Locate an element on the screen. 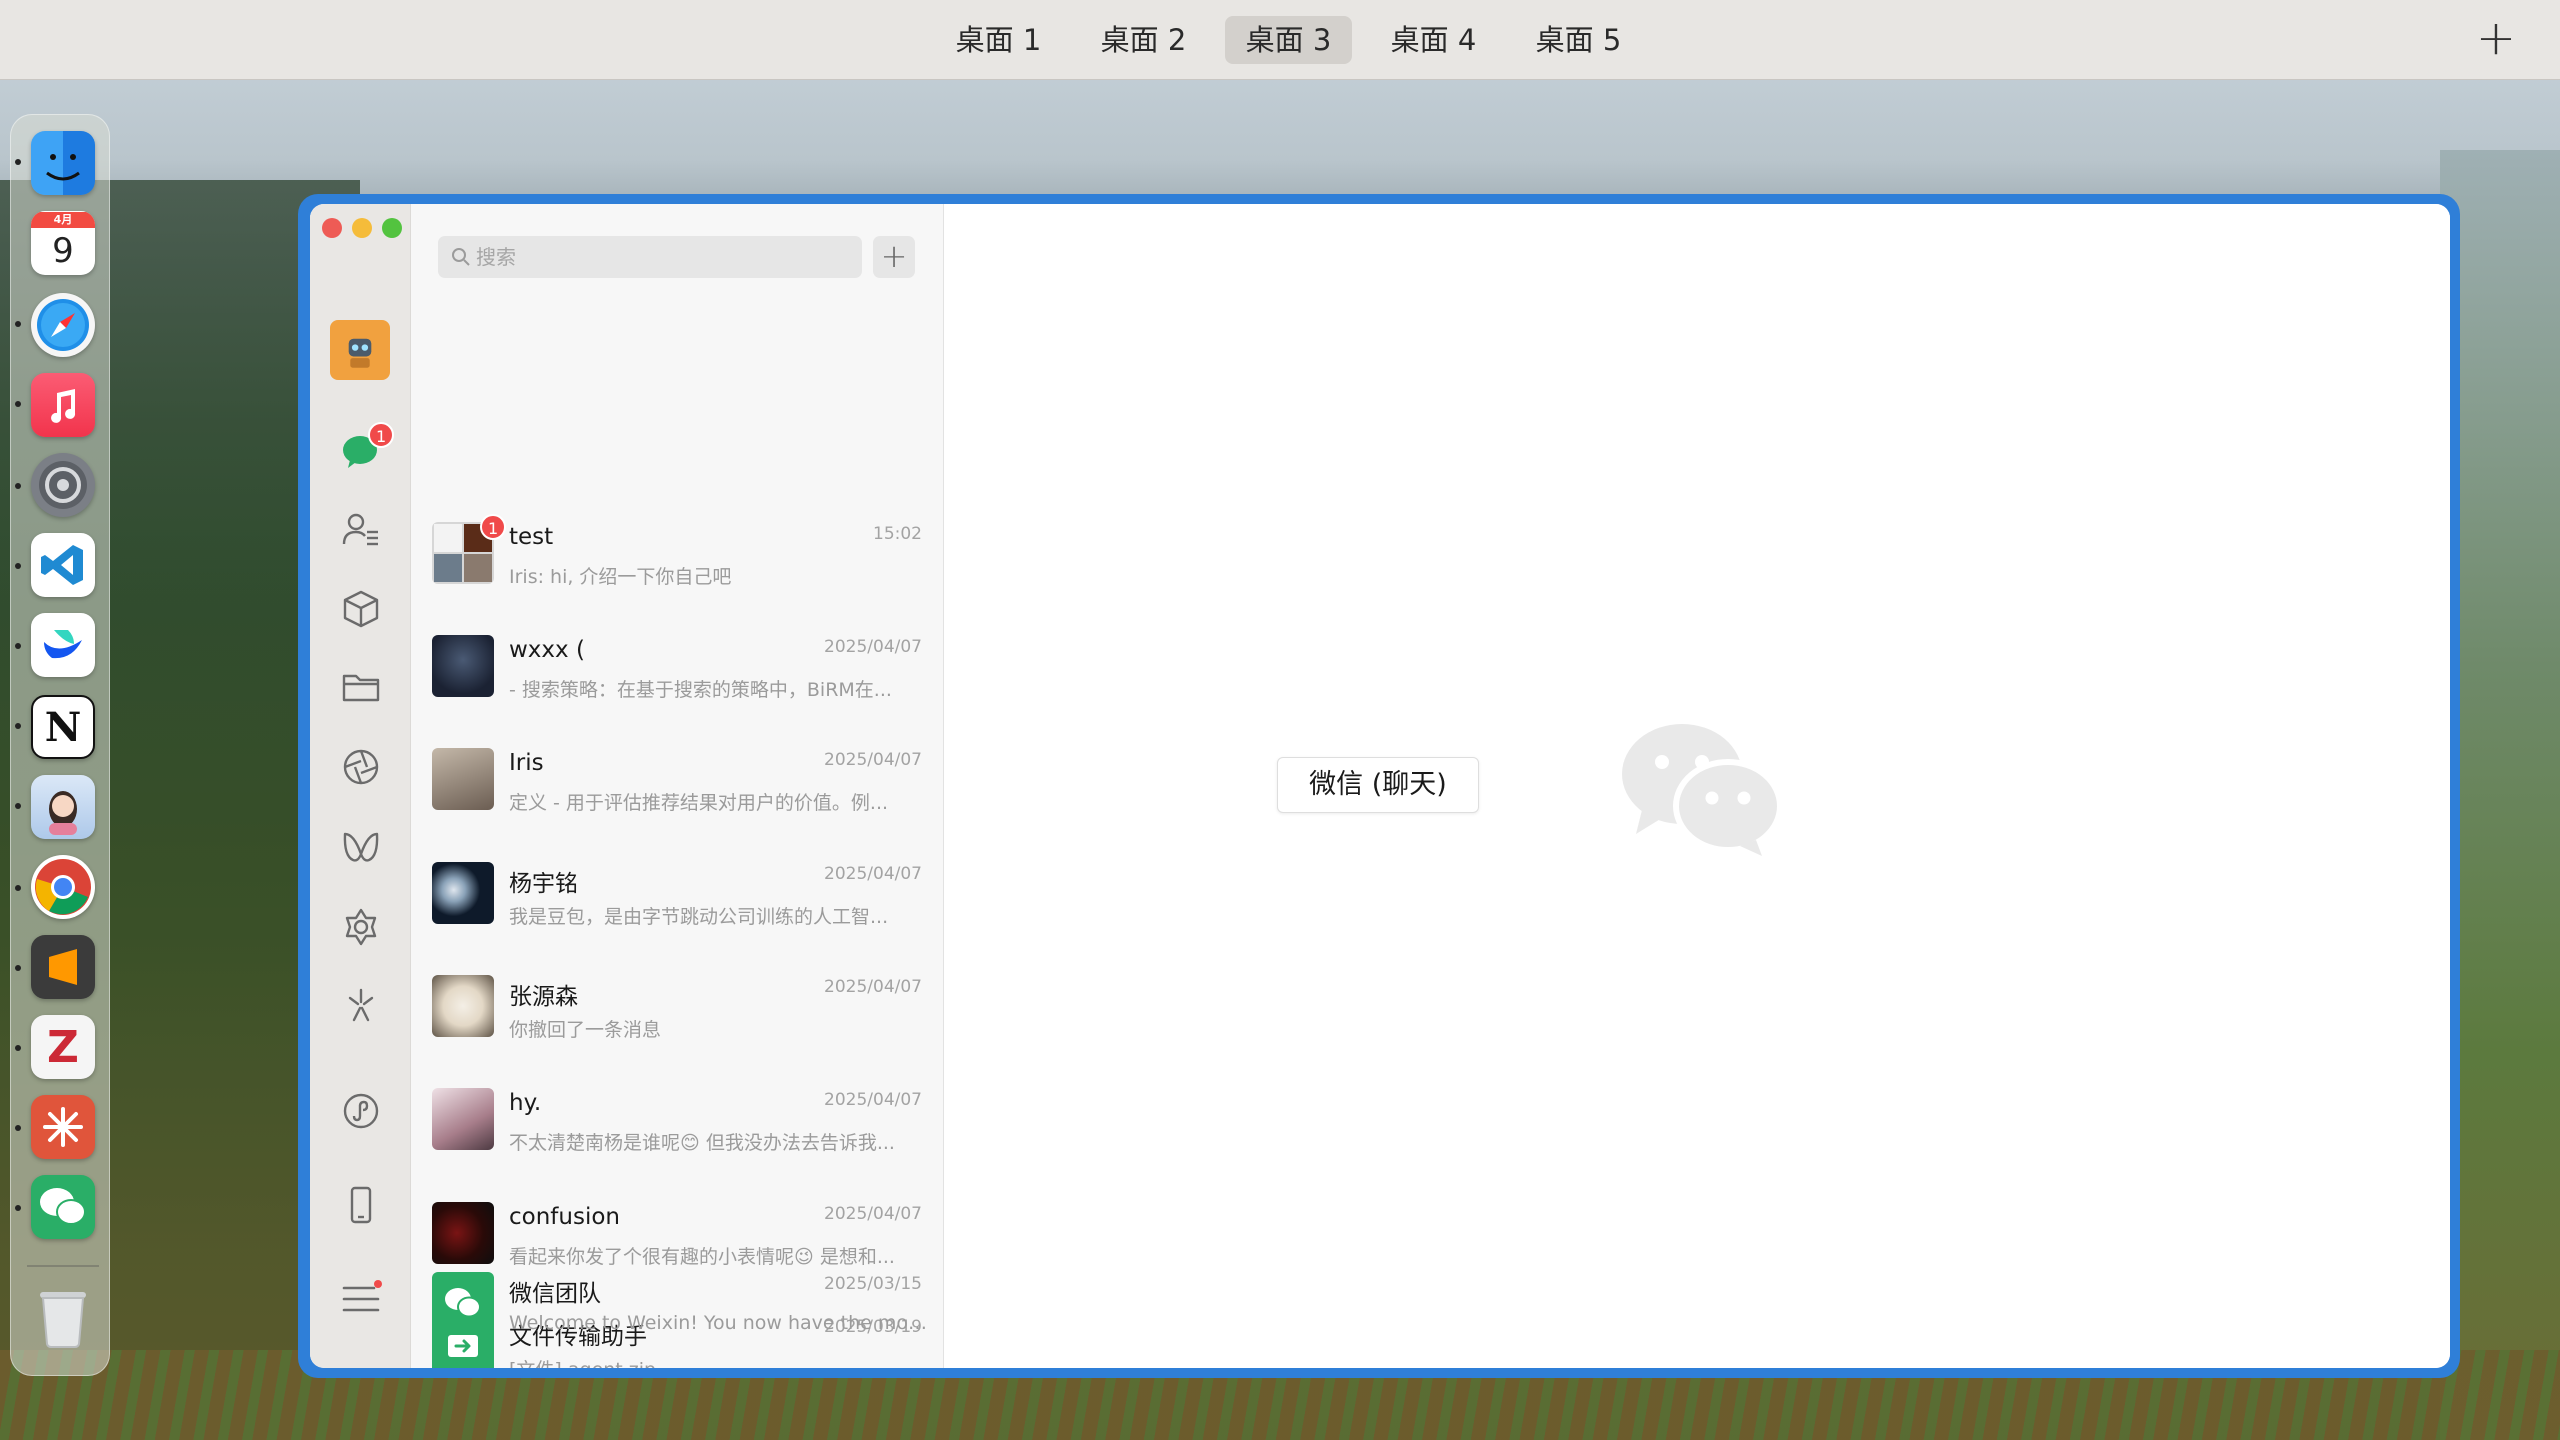 The image size is (2560, 1440). search-icon is located at coordinates (461, 257).